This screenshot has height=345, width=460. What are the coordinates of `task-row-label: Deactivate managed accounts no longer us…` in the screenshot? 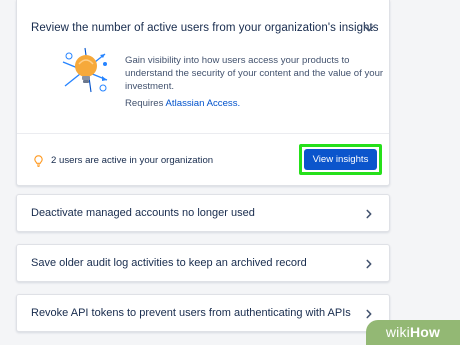 It's located at (143, 213).